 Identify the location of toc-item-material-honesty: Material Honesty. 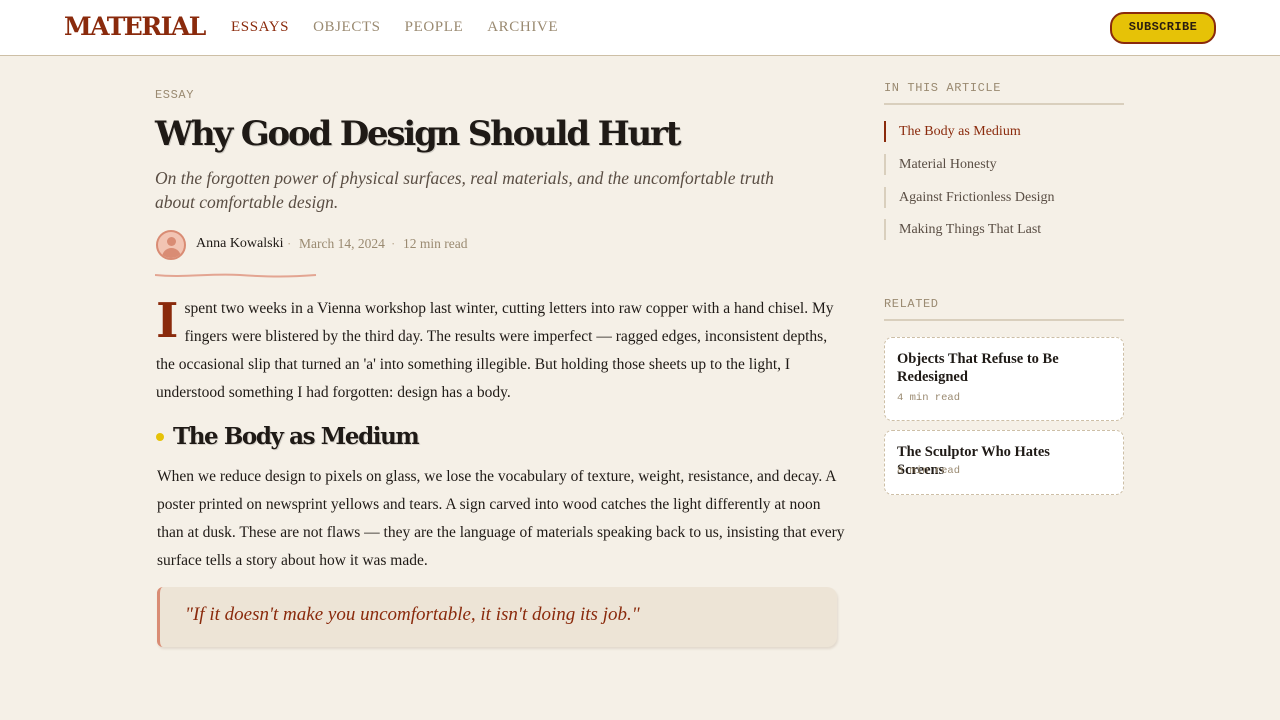
(1004, 164).